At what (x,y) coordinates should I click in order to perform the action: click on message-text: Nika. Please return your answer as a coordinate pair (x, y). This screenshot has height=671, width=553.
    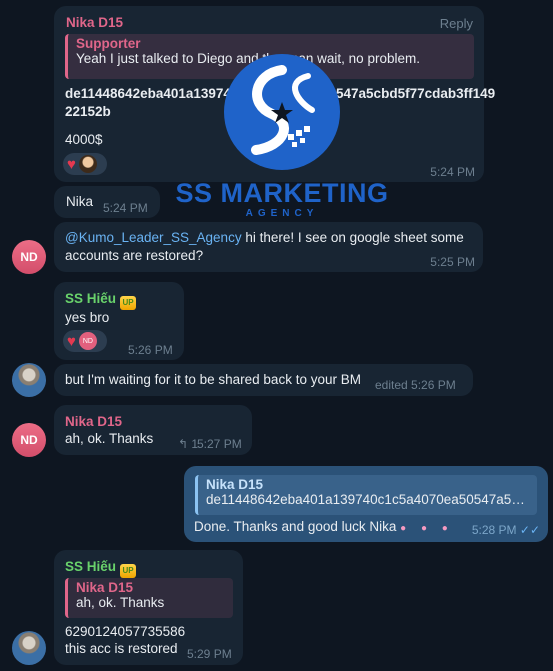
    Looking at the image, I should click on (80, 201).